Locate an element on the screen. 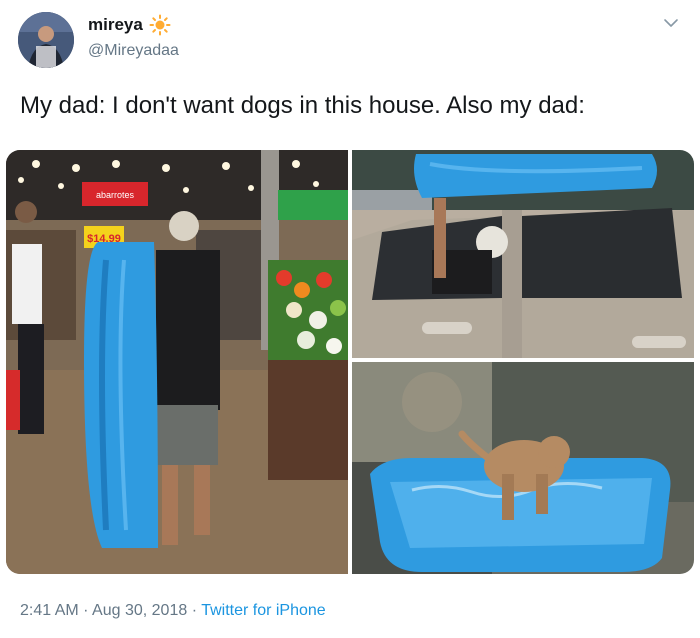 The image size is (700, 638). author-display-name: mireya is located at coordinates (115, 25).